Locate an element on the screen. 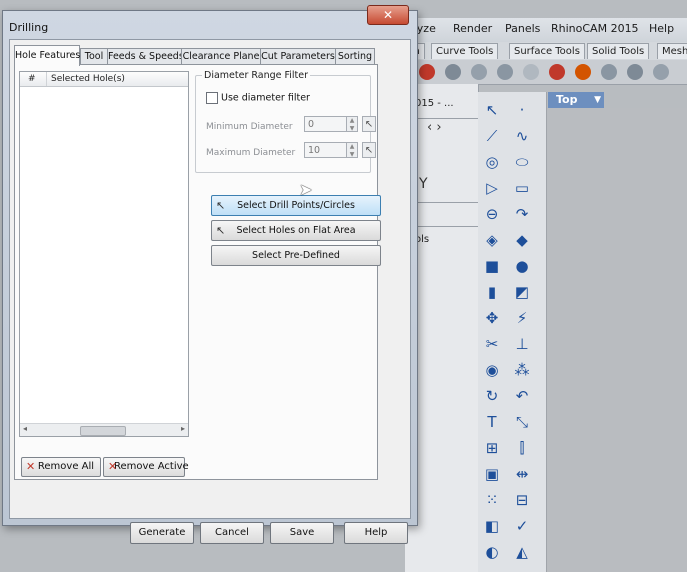 The width and height of the screenshot is (687, 572). curve-icon: ∿ is located at coordinates (522, 136).